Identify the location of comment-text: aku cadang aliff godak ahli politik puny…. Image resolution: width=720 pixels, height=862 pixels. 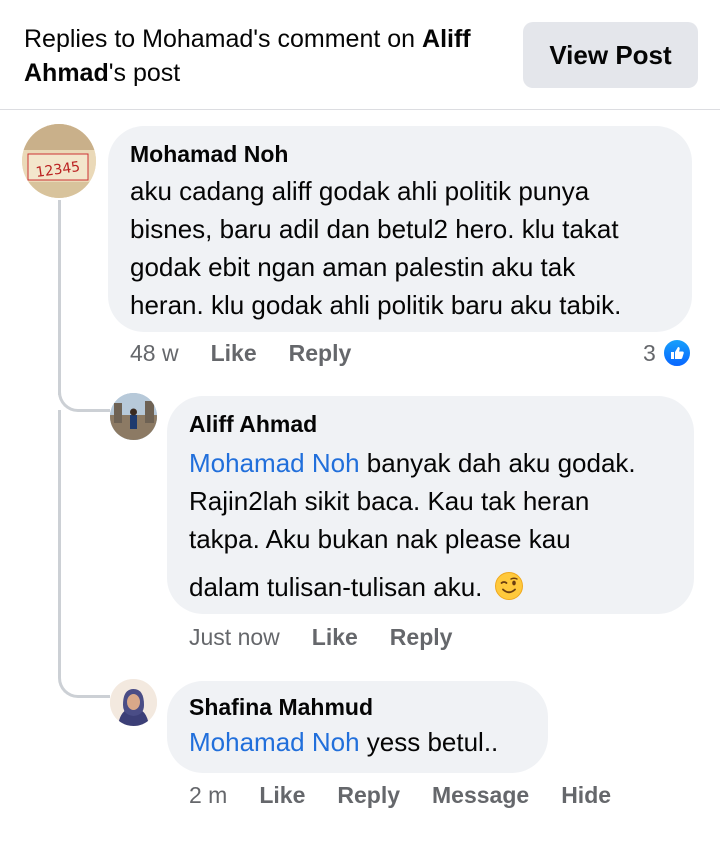
(400, 248).